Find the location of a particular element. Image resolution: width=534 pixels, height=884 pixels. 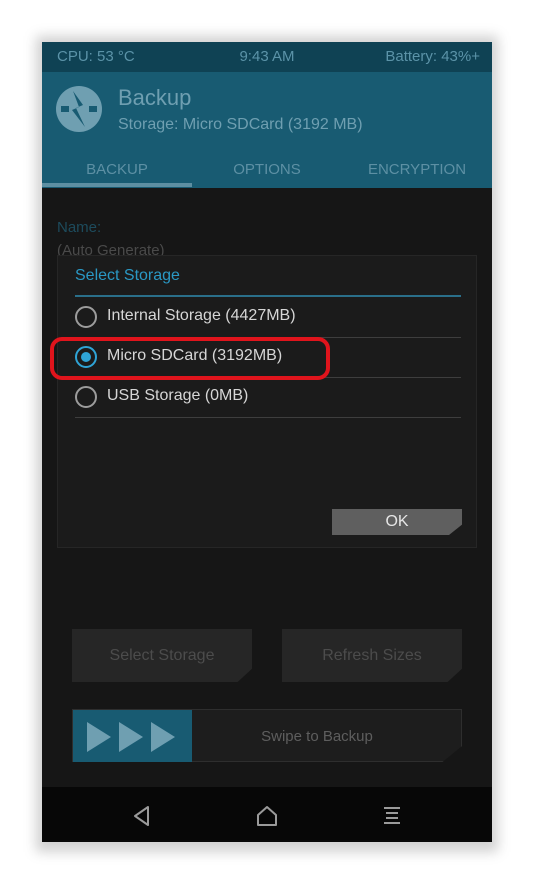

storage-subtitle: Storage: Micro SDCard (3192 MB) is located at coordinates (240, 124).